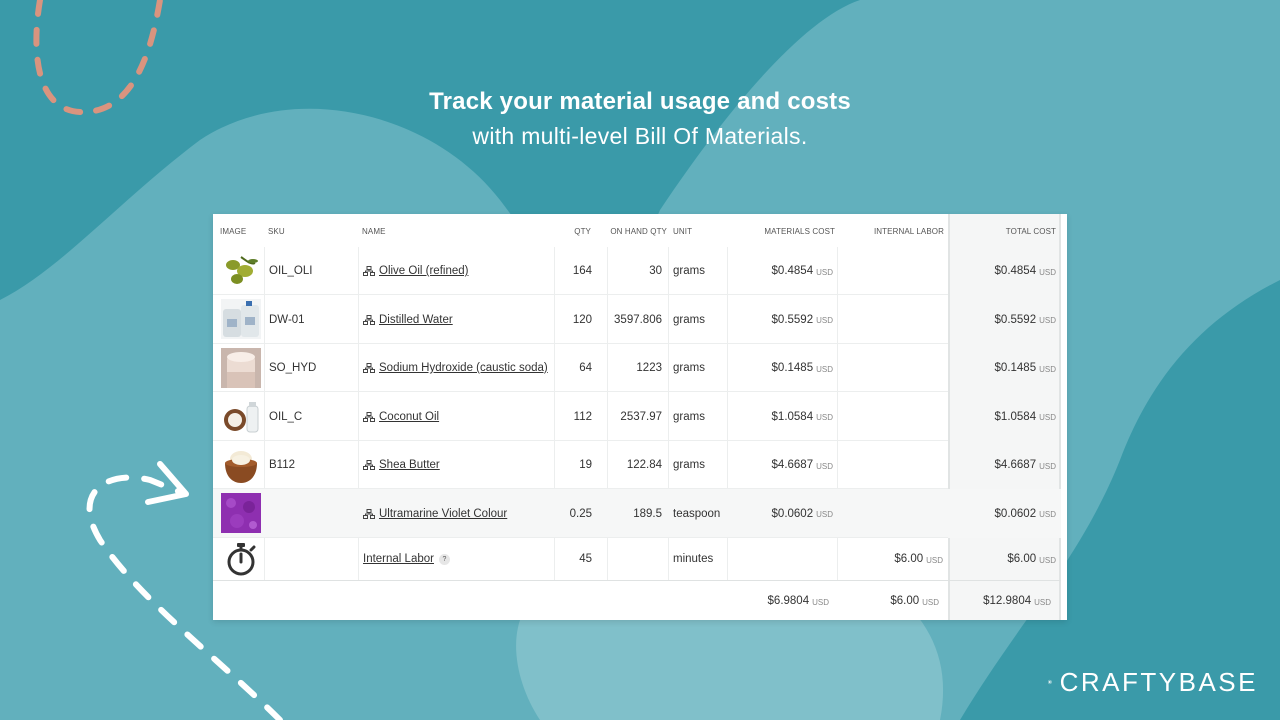 This screenshot has height=720, width=1280. Describe the element at coordinates (637, 600) in the screenshot. I see `totals-row: $6.9804 USD $6.00 USD $12.9804 USD` at that location.